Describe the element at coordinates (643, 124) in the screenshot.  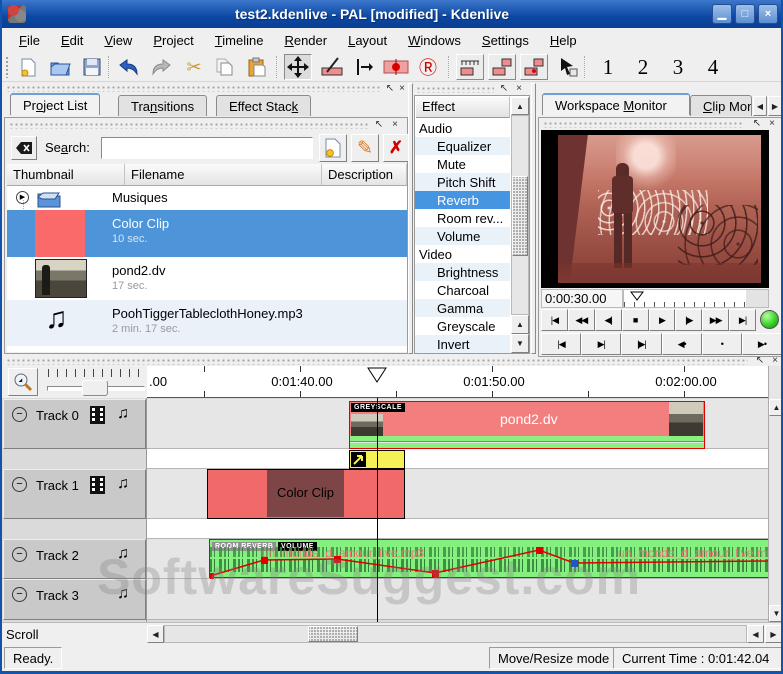
I see `monitor-dock-handle` at that location.